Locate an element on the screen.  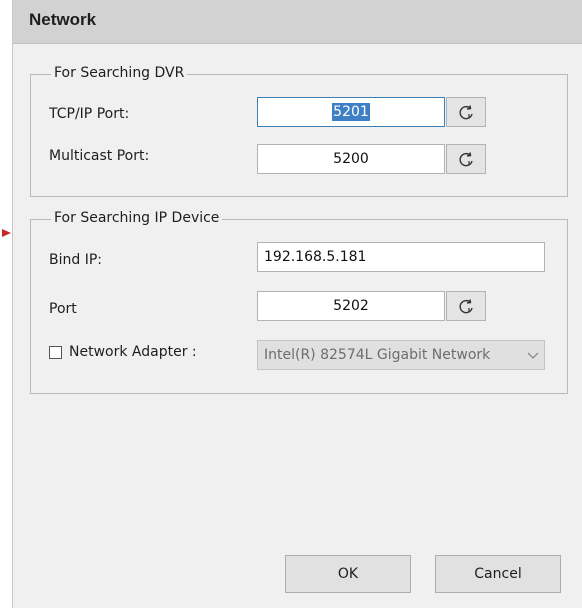
multicast-port-input: 5200 is located at coordinates (351, 159).